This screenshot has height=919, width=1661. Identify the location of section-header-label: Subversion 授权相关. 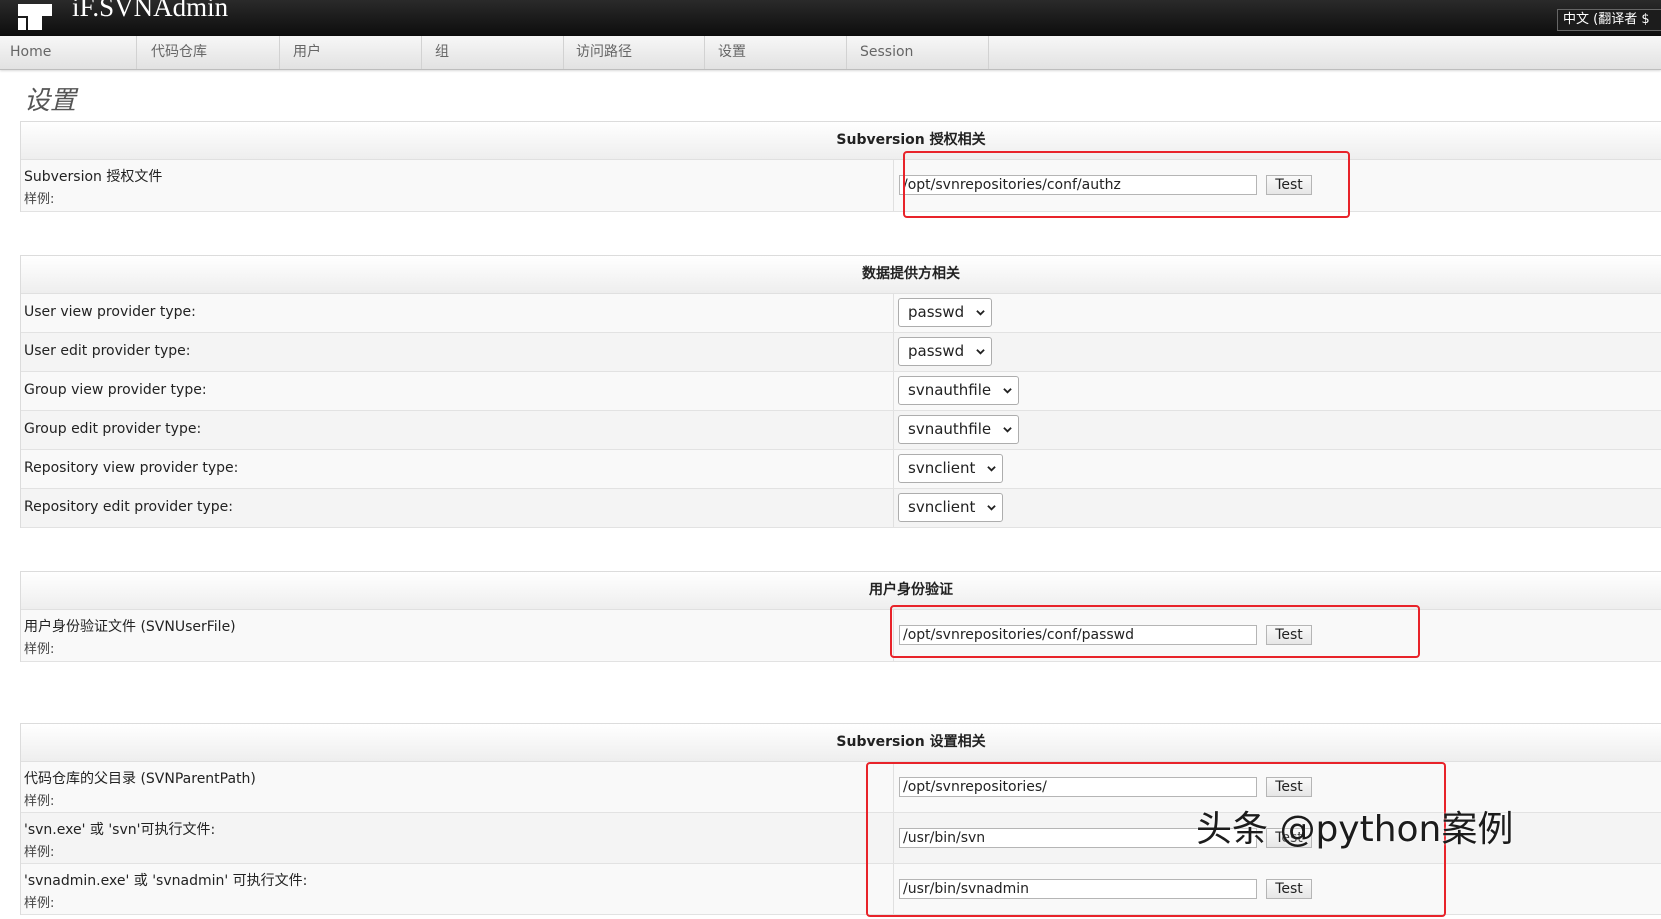
(911, 140).